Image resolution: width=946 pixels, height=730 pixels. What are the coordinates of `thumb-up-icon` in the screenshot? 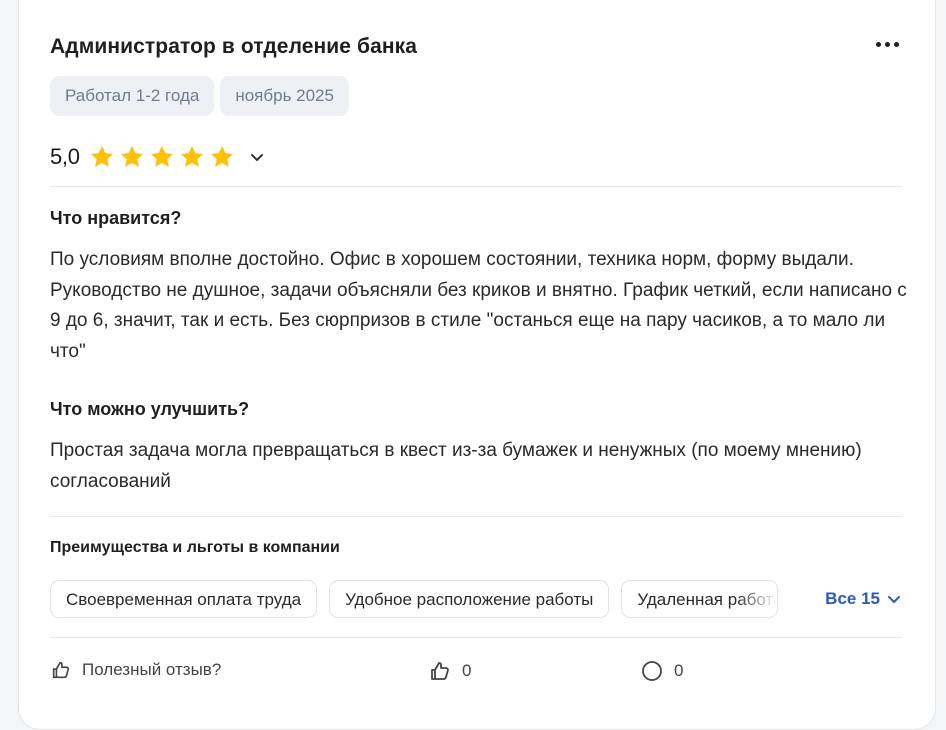 It's located at (61, 670).